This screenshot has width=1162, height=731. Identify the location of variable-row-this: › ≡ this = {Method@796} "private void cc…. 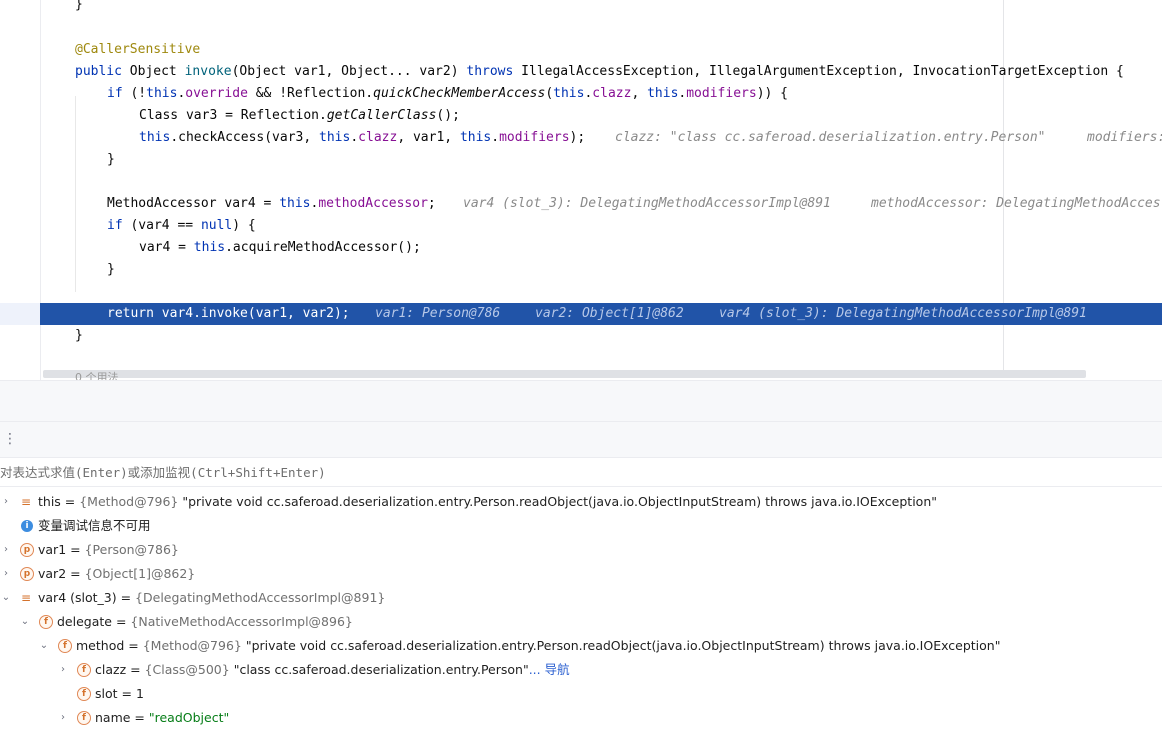
(581, 502).